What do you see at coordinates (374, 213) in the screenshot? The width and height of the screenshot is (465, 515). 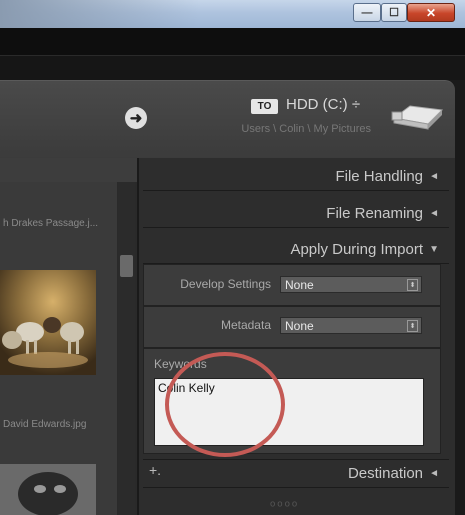 I see `file-renaming-label: File Renaming` at bounding box center [374, 213].